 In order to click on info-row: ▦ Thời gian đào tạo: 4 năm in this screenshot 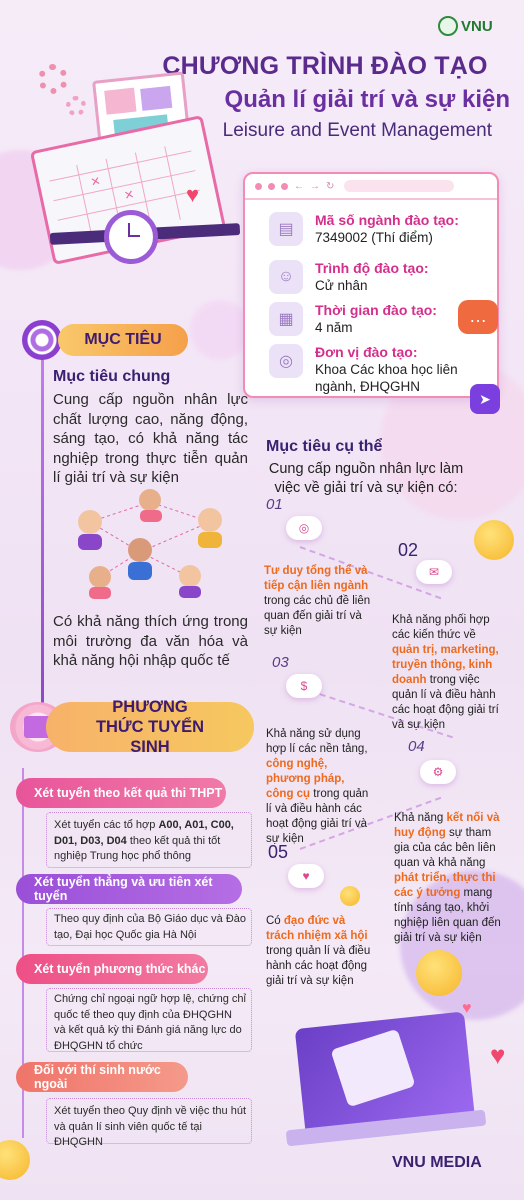, I will do `click(379, 319)`.